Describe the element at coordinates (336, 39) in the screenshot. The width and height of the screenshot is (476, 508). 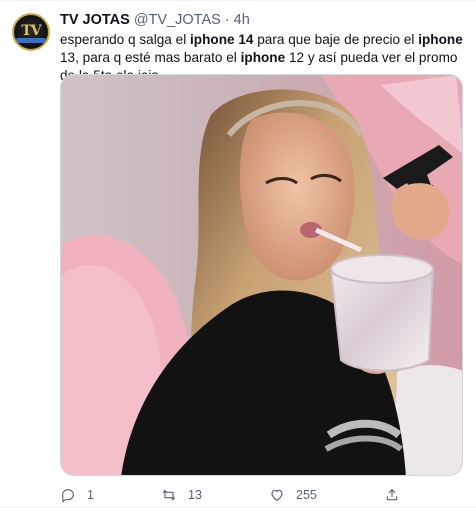
I see `tweet-text-part: para que baje de precio el` at that location.